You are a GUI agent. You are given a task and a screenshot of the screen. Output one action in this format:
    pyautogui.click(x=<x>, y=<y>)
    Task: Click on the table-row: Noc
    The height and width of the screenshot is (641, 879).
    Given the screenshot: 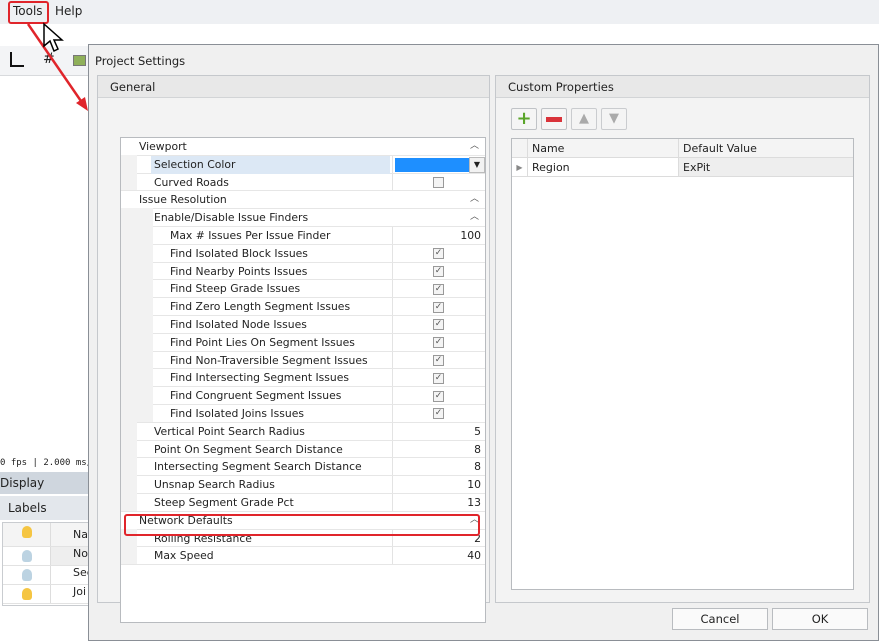 What is the action you would take?
    pyautogui.click(x=46, y=556)
    